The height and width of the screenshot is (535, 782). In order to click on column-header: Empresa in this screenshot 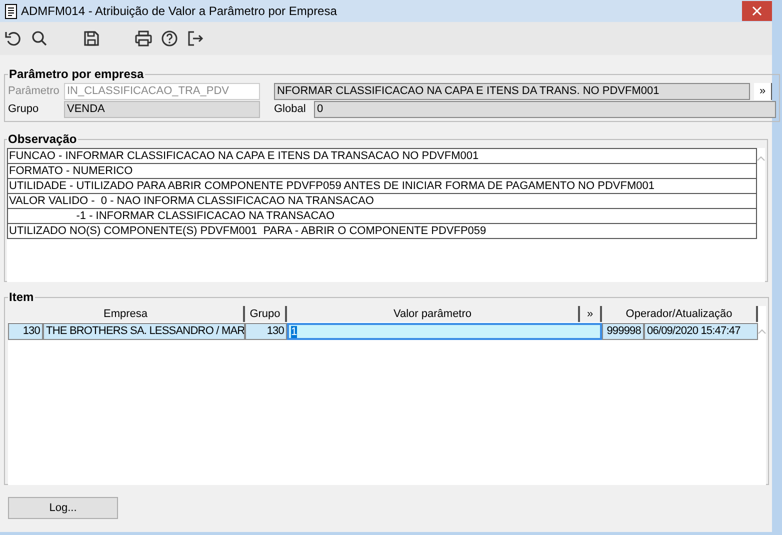, I will do `click(126, 314)`.